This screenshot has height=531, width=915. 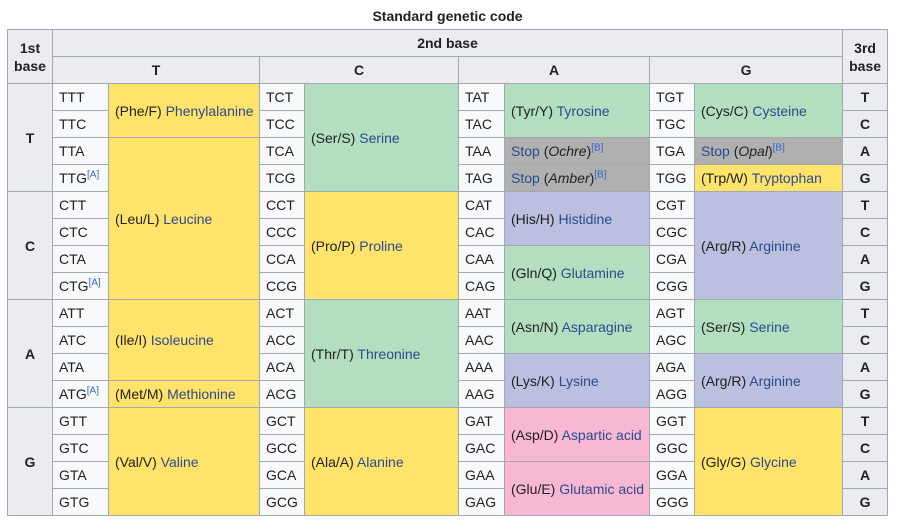 What do you see at coordinates (865, 47) in the screenshot?
I see `third-base-header-line1: 3rd` at bounding box center [865, 47].